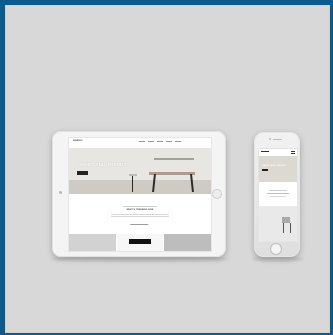  What do you see at coordinates (217, 194) in the screenshot?
I see `tablet-home-button` at bounding box center [217, 194].